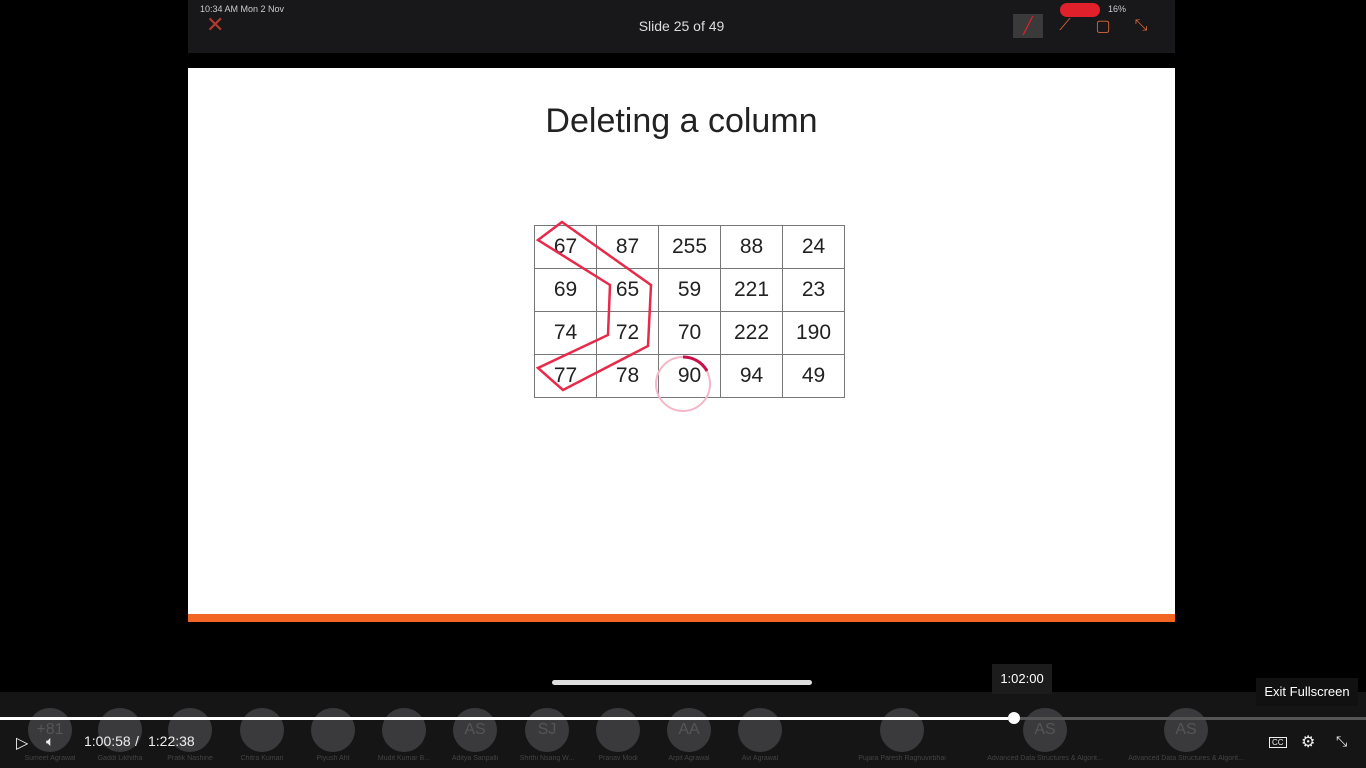 This screenshot has width=1366, height=768. Describe the element at coordinates (107, 741) in the screenshot. I see `current-time: 1:00:58` at that location.